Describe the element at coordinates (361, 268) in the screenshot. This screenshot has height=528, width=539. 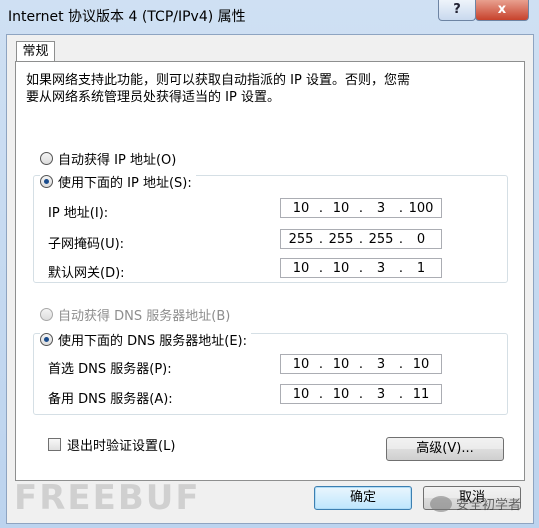
I see `default-gateway-input: 10. 10. 3. 1` at that location.